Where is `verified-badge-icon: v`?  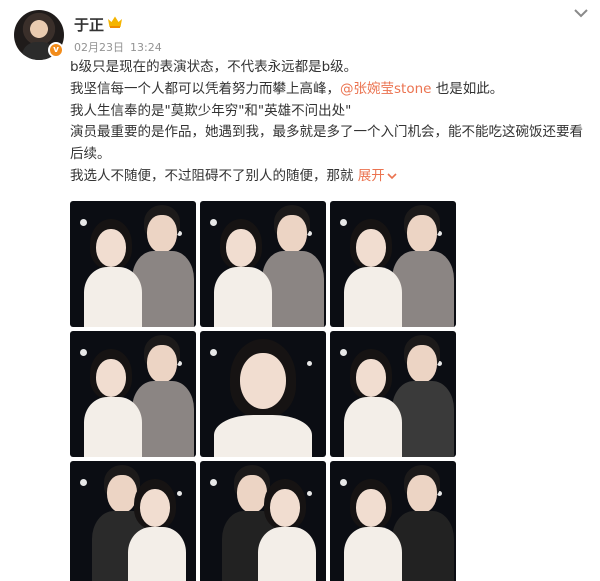 verified-badge-icon: v is located at coordinates (56, 50).